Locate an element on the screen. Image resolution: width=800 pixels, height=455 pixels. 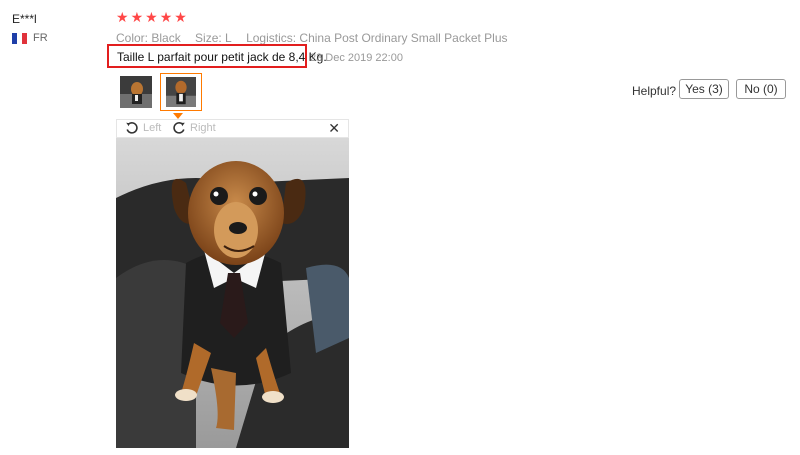
meta-color: Color: Black is located at coordinates (148, 38).